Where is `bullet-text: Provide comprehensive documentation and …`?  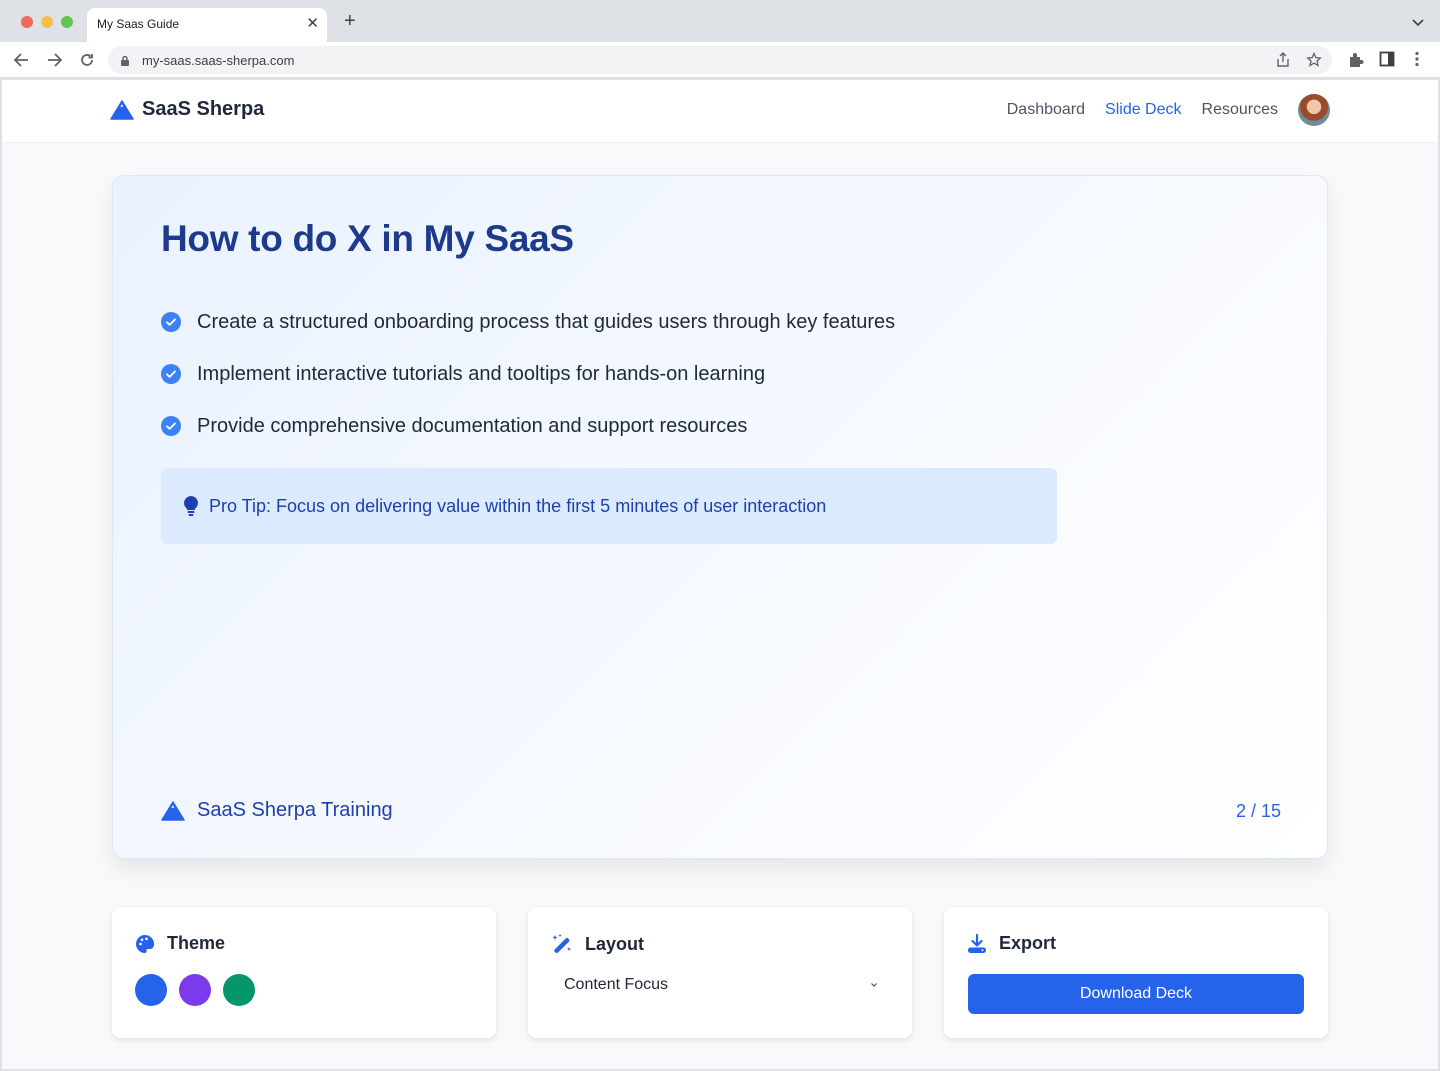 bullet-text: Provide comprehensive documentation and … is located at coordinates (472, 425).